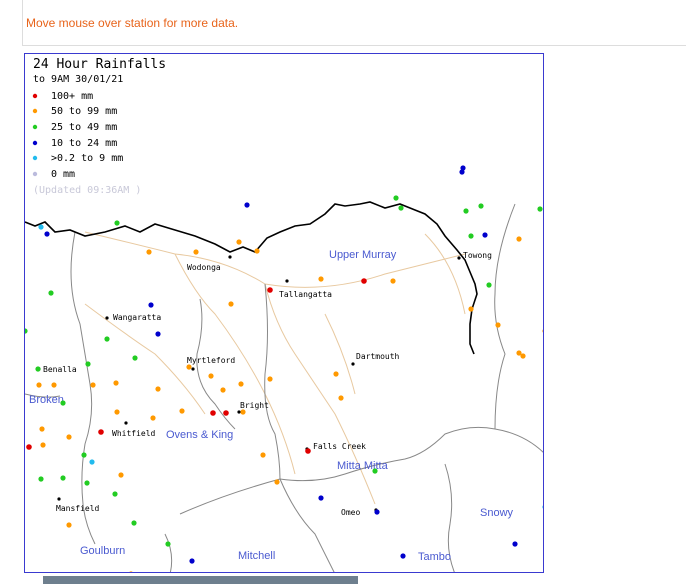  I want to click on town-label: Whitfield, so click(134, 433).